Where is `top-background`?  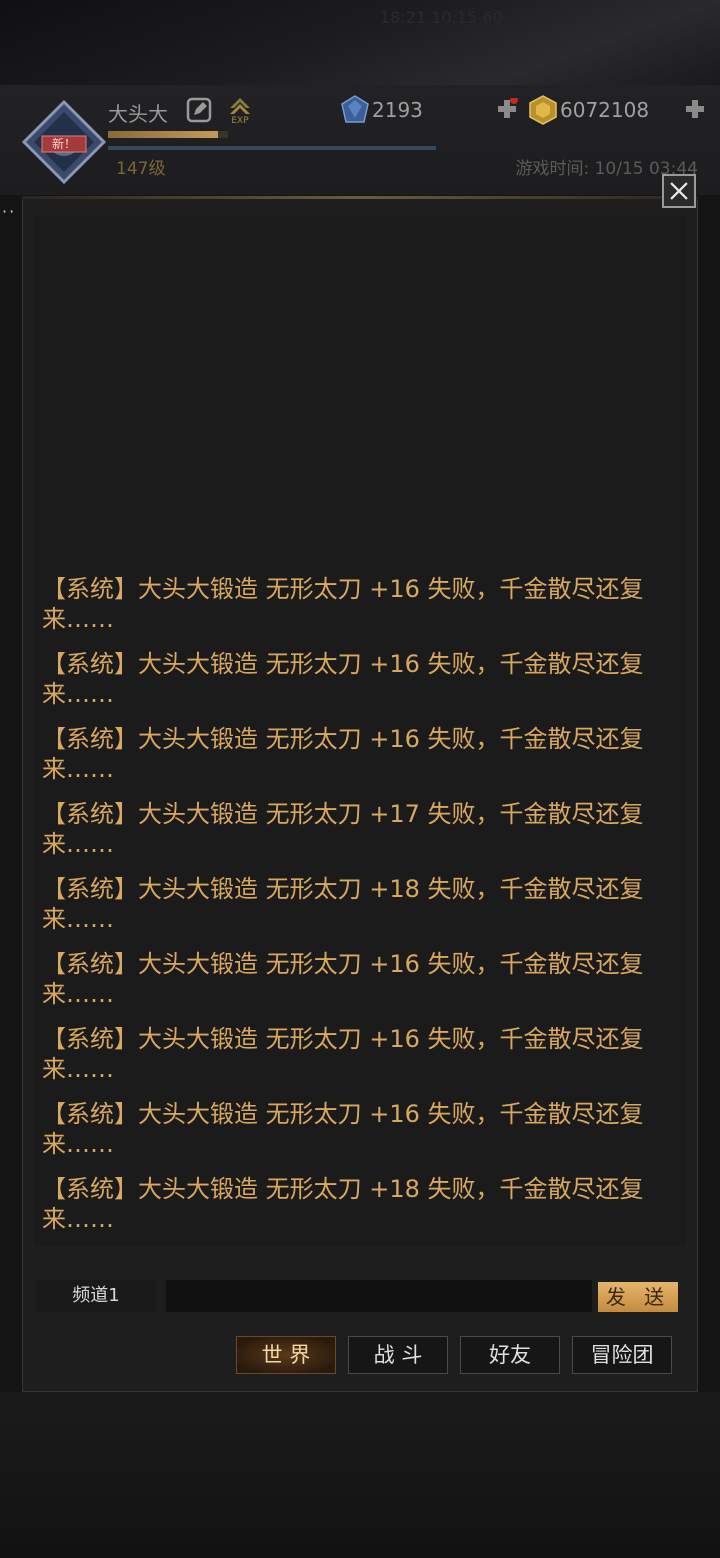 top-background is located at coordinates (360, 42).